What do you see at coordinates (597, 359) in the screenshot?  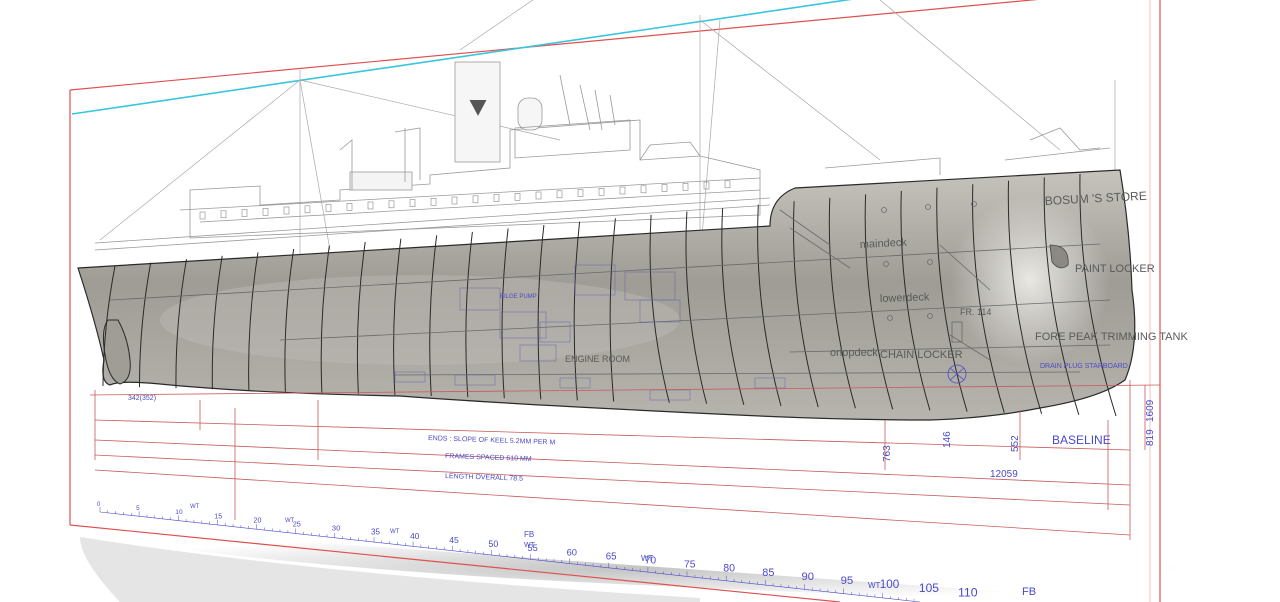 I see `label-engine-room: ENGINE ROOM` at bounding box center [597, 359].